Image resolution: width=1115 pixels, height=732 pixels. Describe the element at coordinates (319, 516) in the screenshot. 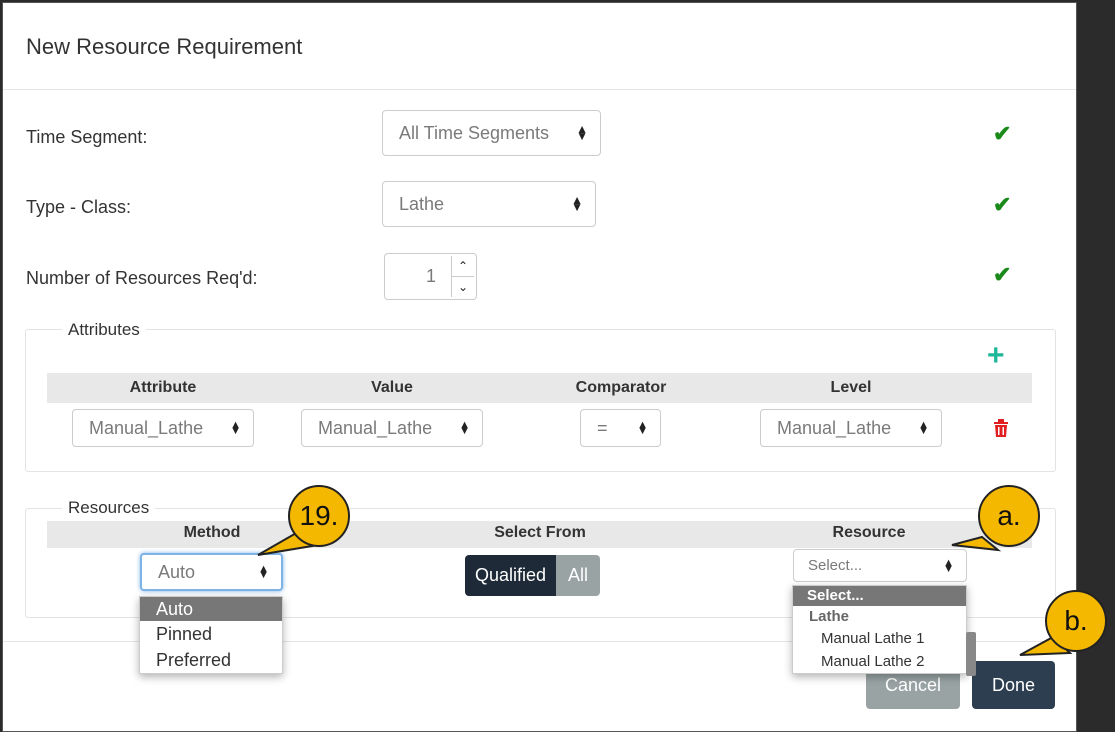

I see `callout-19: 19.` at that location.